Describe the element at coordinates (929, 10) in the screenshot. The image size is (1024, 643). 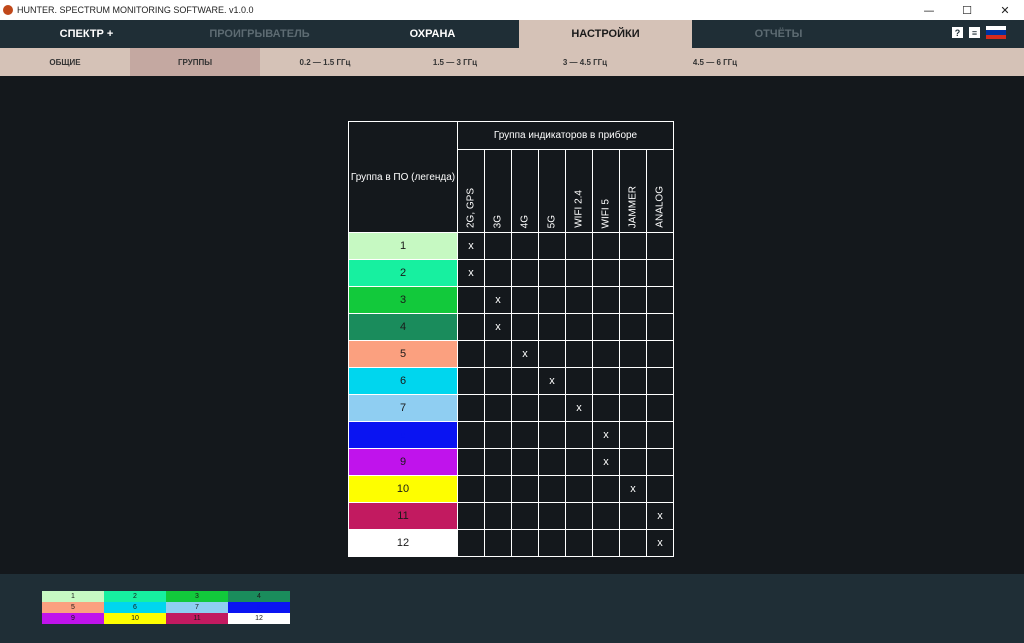
I see `minimize-button: —` at that location.